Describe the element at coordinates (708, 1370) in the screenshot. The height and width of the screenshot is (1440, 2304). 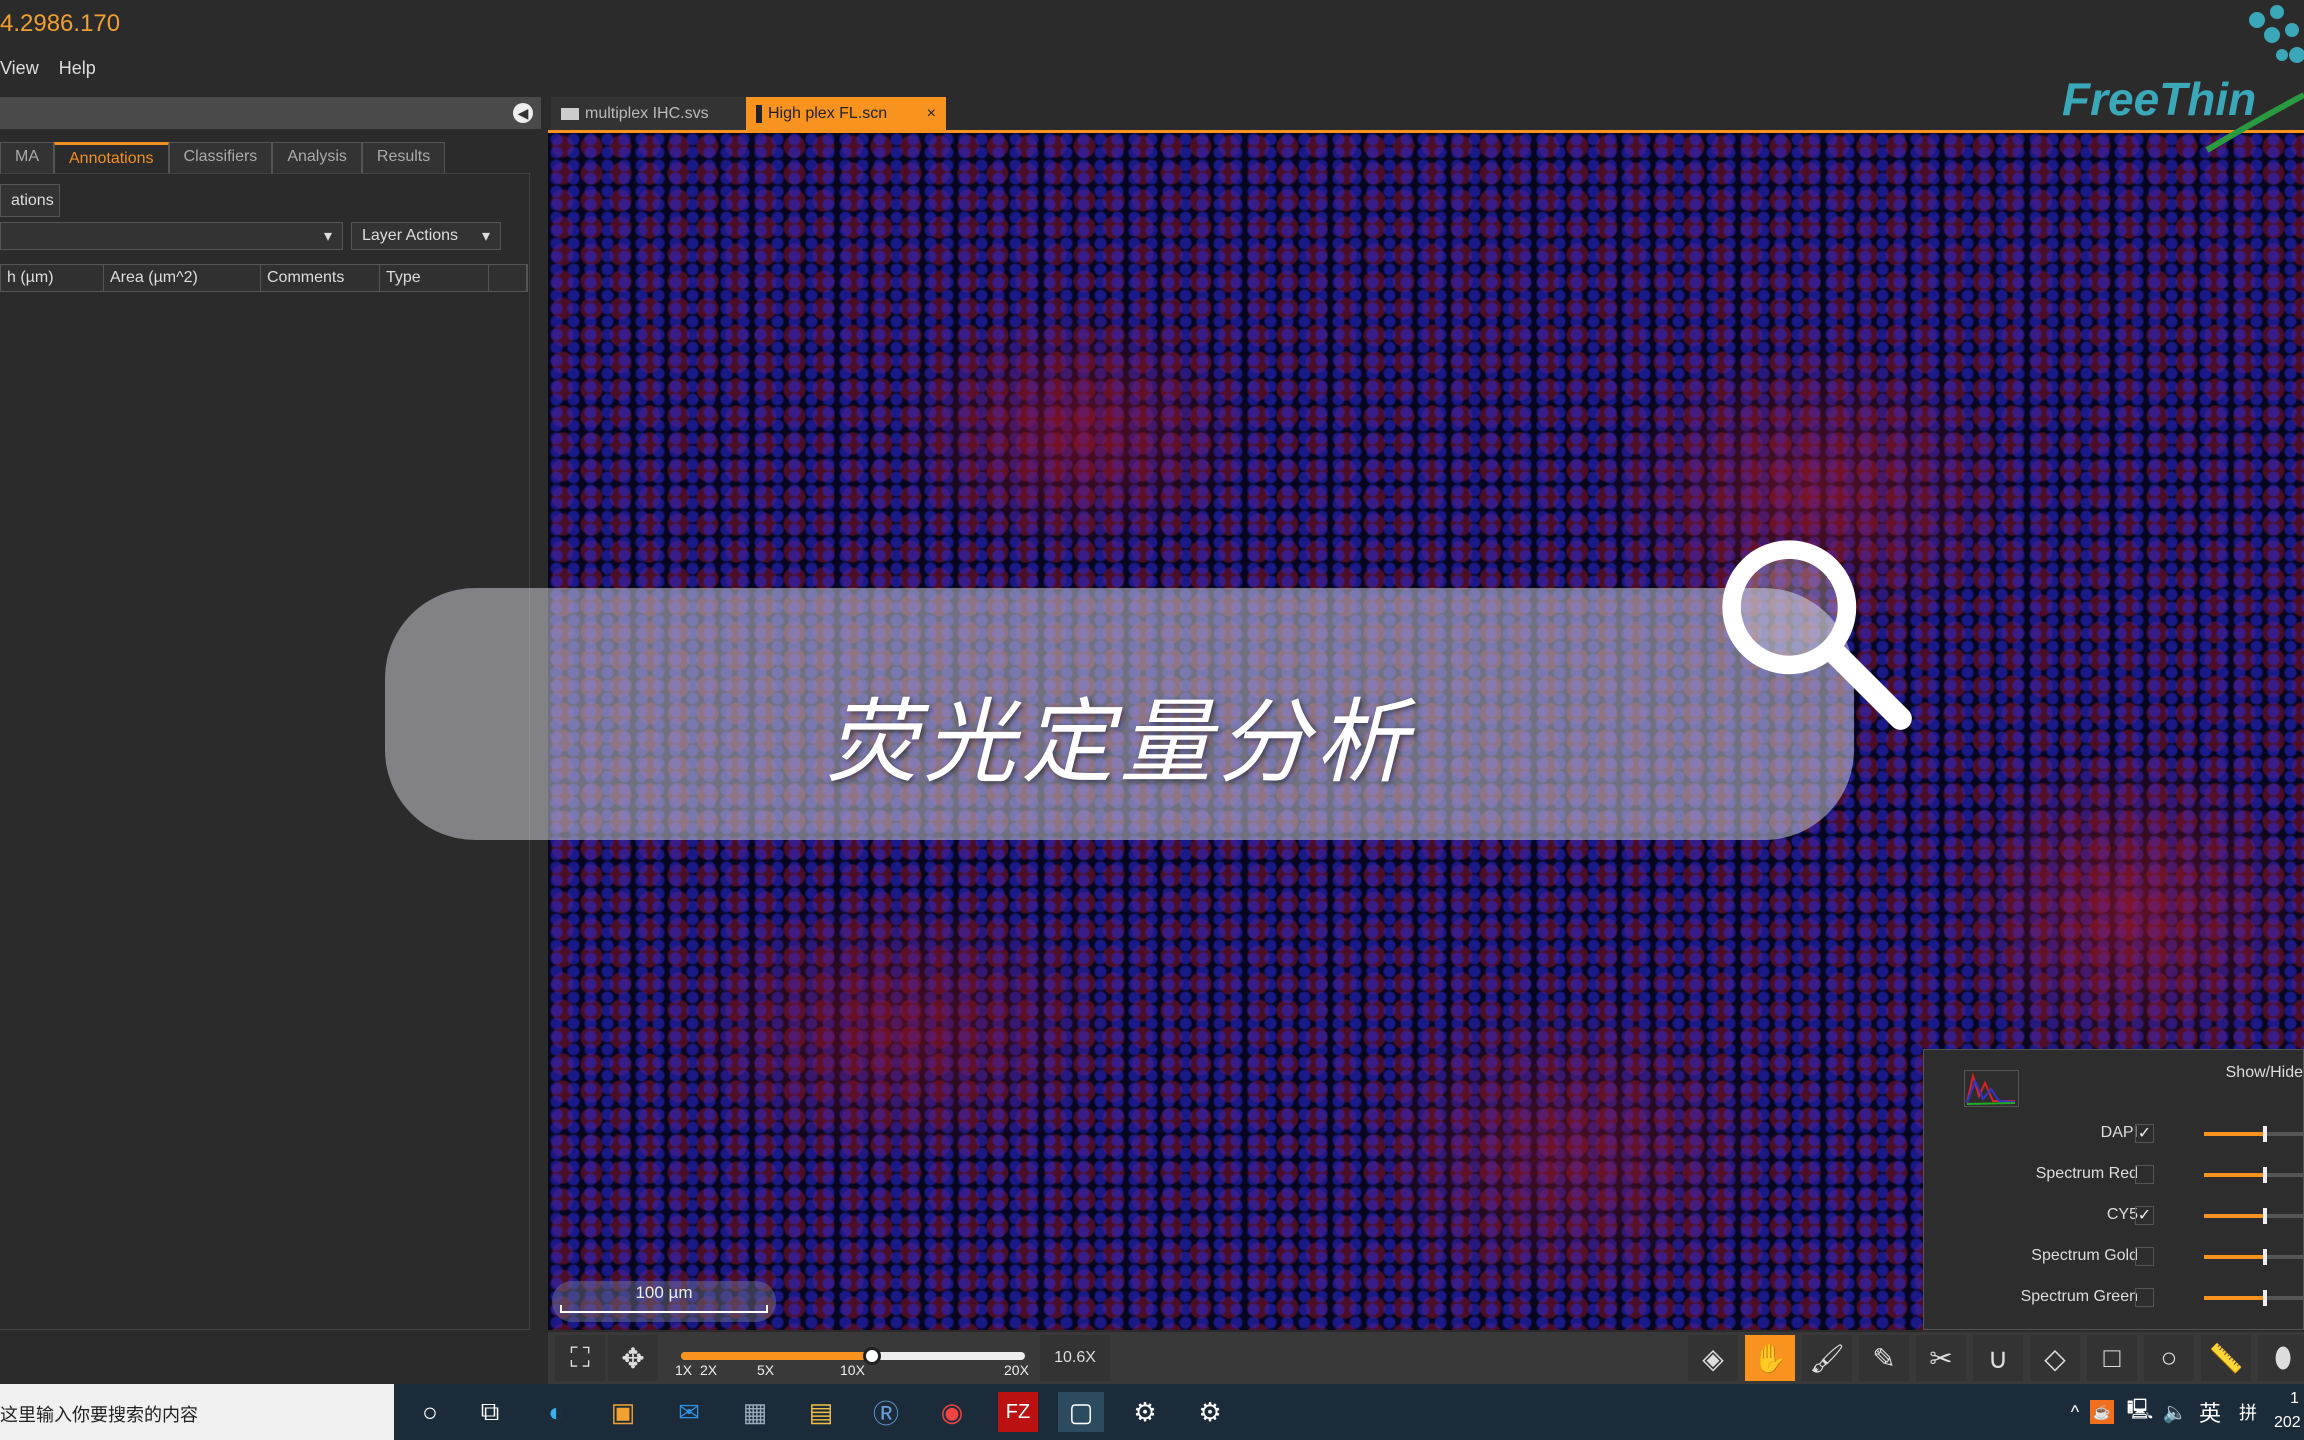
I see `zoom-label-2x: 2X` at that location.